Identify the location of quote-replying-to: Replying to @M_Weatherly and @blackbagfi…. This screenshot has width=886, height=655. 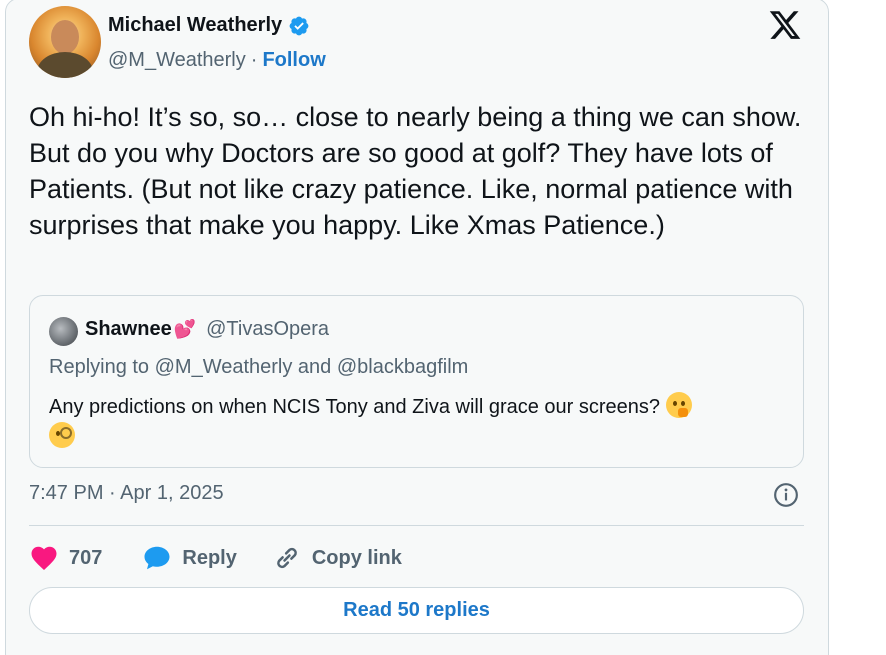
(259, 367).